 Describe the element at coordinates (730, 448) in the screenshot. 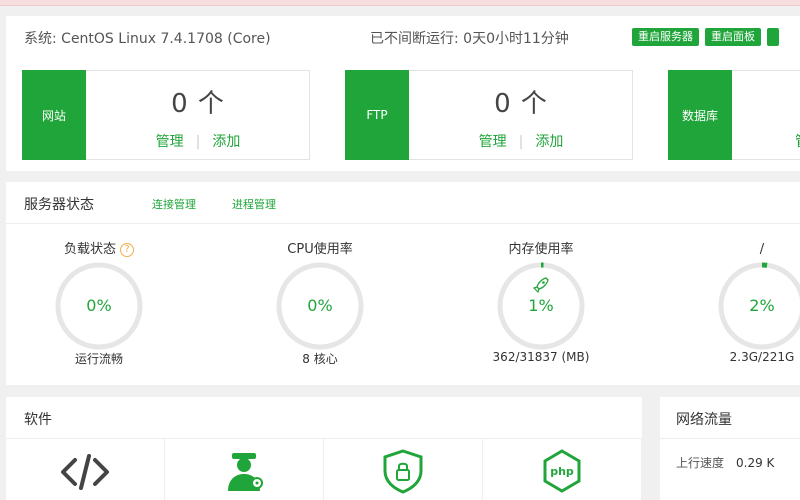

I see `network-card: 网络流量 上行速度 0.29 K` at that location.